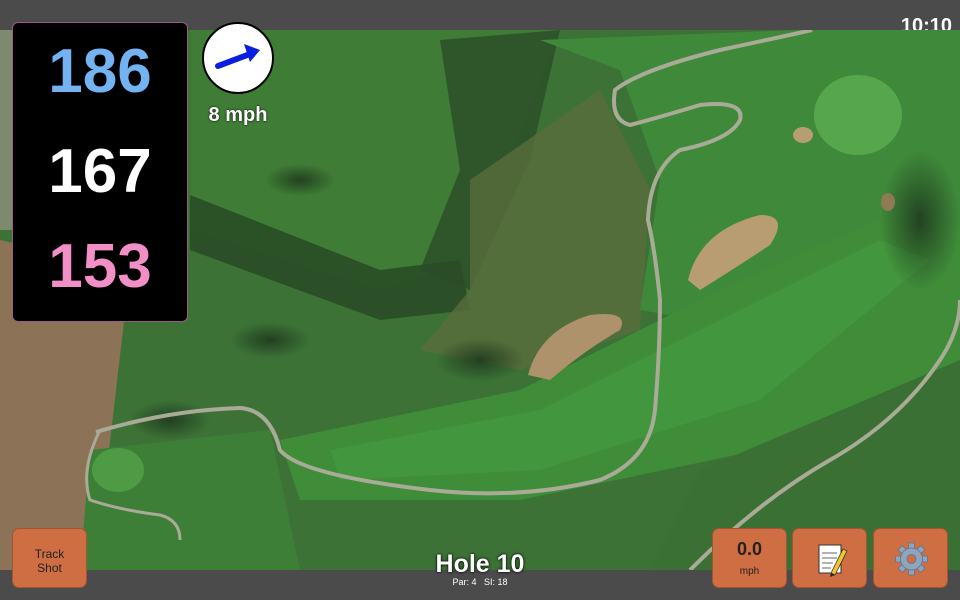 Image resolution: width=960 pixels, height=600 pixels. I want to click on track-shot-button: Track Shot, so click(49, 558).